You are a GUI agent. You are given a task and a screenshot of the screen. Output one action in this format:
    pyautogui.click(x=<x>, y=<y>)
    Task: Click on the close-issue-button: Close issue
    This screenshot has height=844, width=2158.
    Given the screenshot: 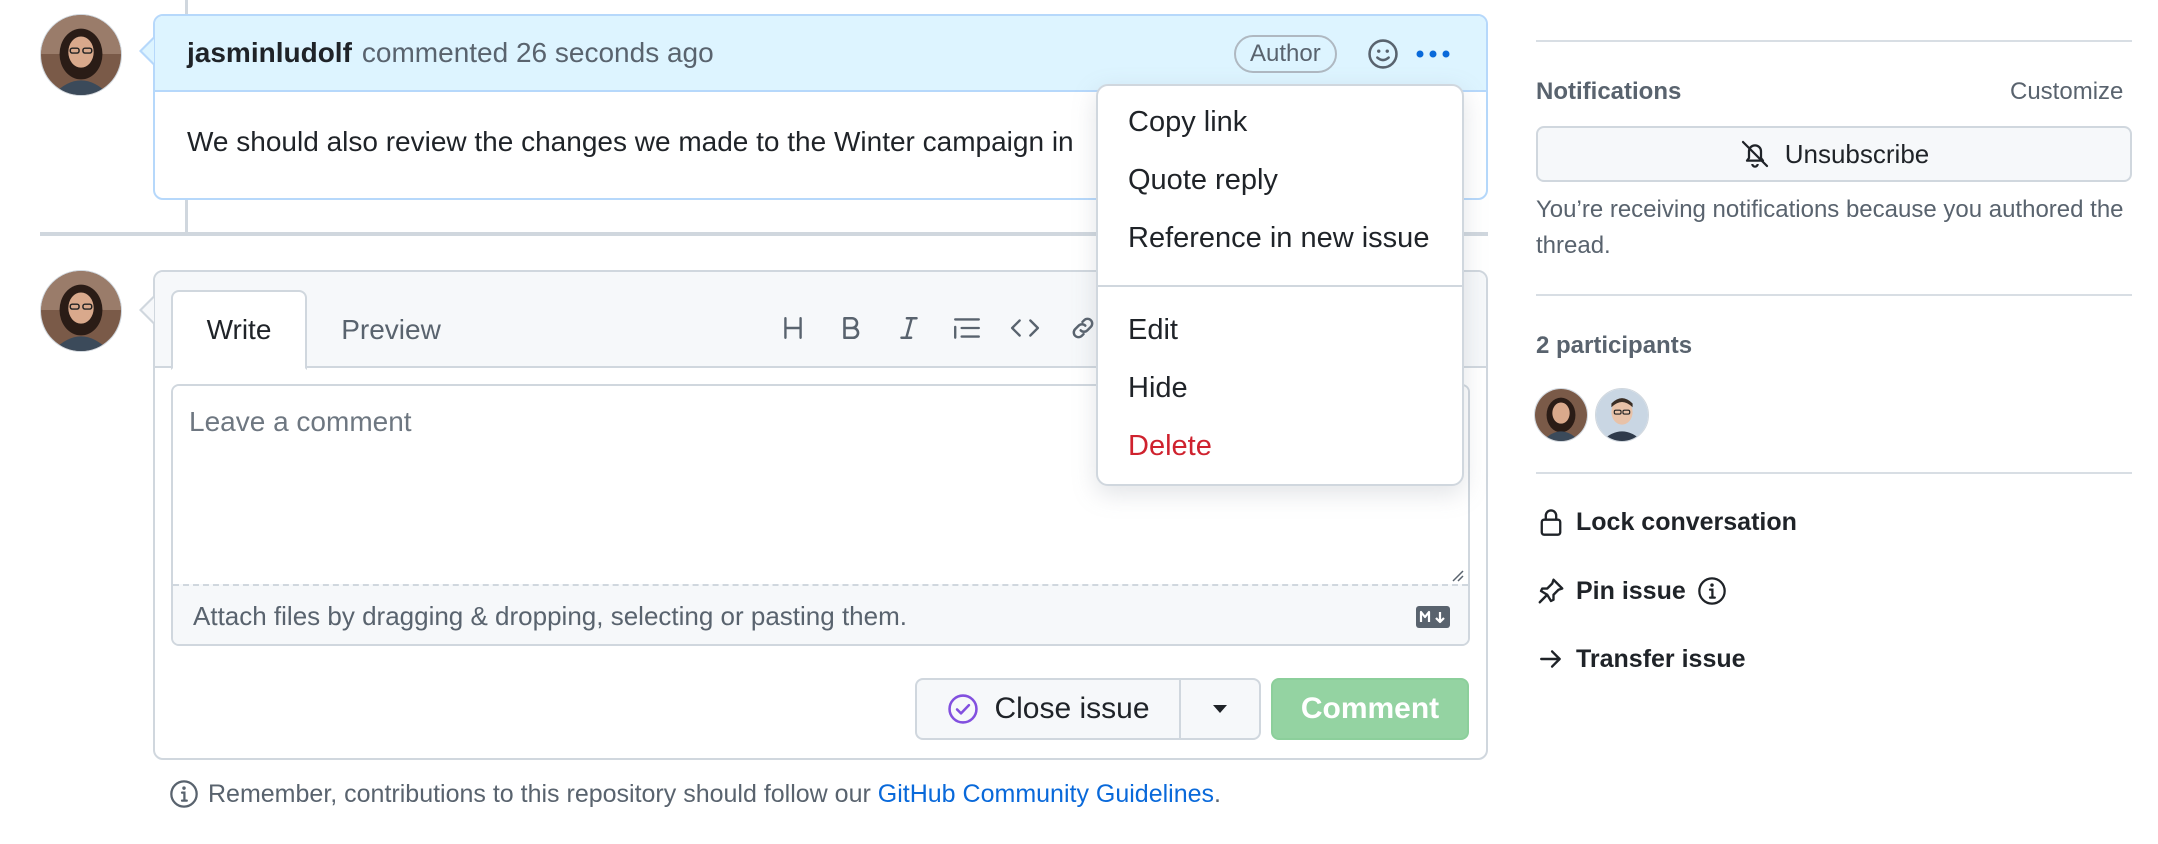 What is the action you would take?
    pyautogui.click(x=1047, y=709)
    